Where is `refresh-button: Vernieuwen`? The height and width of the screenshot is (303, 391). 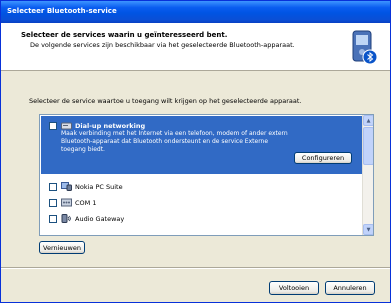 refresh-button: Vernieuwen is located at coordinates (62, 247).